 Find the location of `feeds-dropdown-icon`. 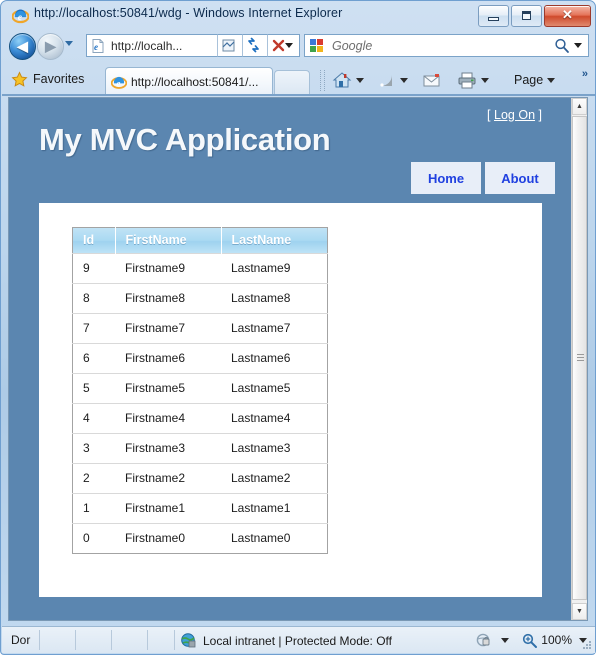

feeds-dropdown-icon is located at coordinates (404, 80).